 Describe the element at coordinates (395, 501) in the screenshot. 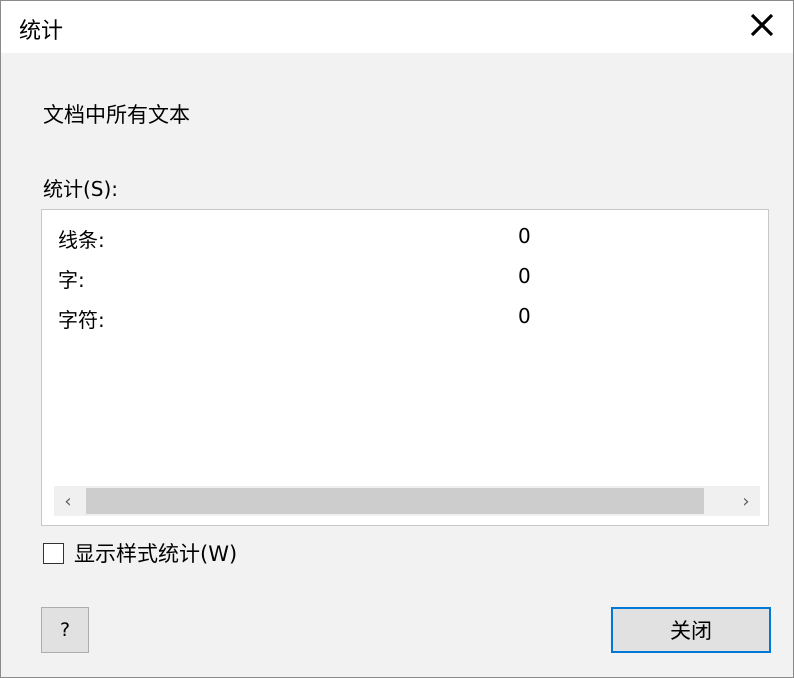

I see `scrollbar-thumb` at that location.